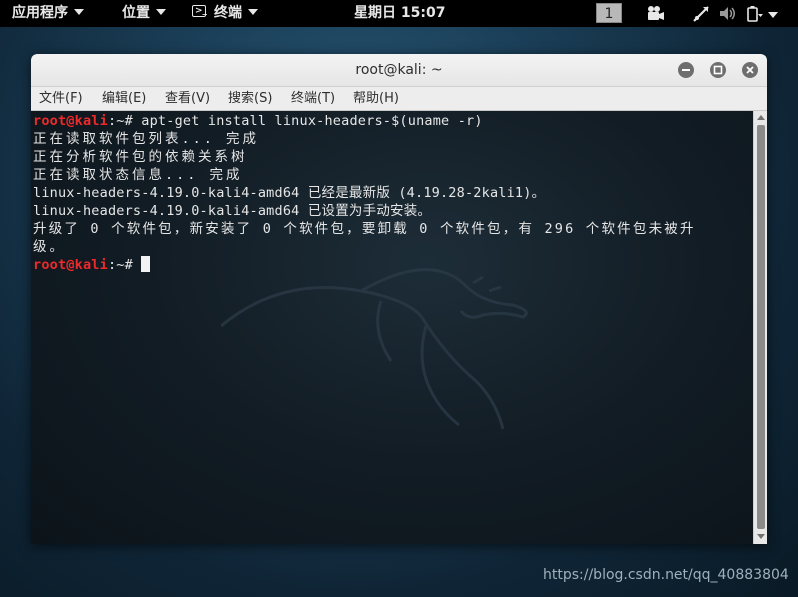 The height and width of the screenshot is (597, 798). What do you see at coordinates (729, 13) in the screenshot?
I see `volume-icon` at bounding box center [729, 13].